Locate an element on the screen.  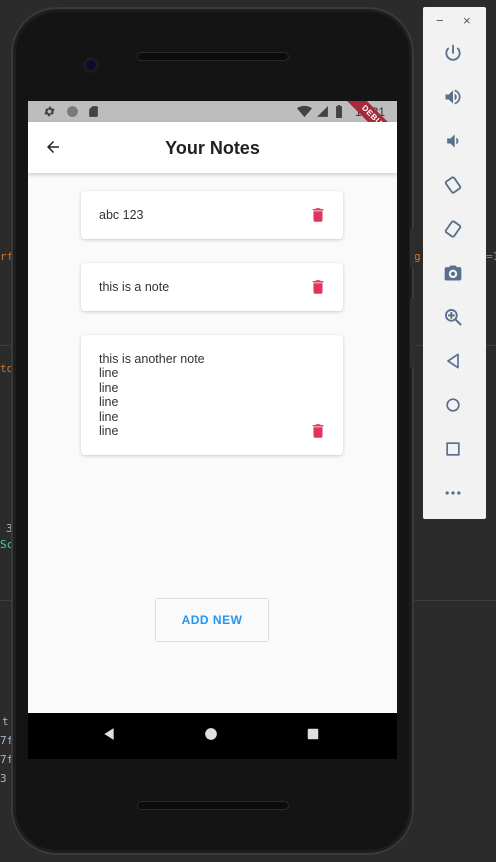
zoom-icon is located at coordinates (453, 317).